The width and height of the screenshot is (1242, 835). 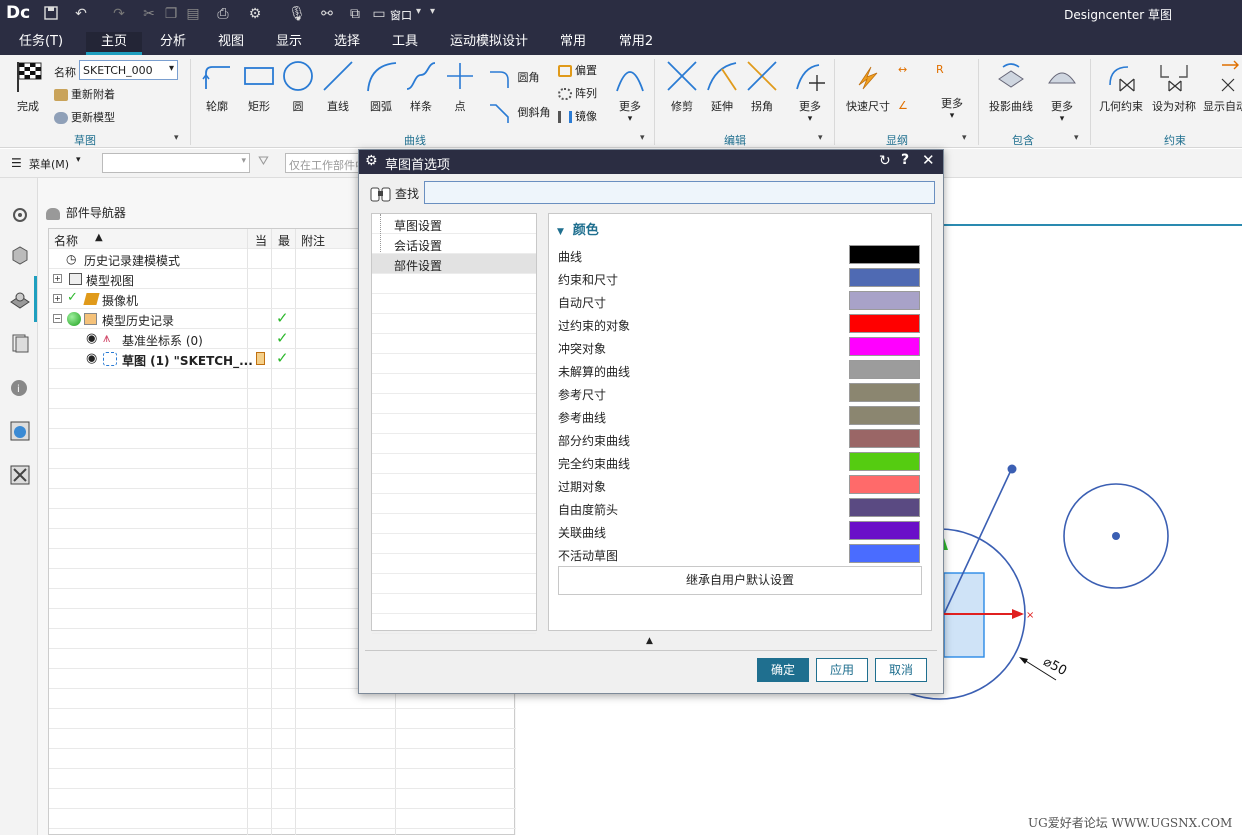 What do you see at coordinates (519, 113) in the screenshot?
I see `chamfer-button: 倒斜角` at bounding box center [519, 113].